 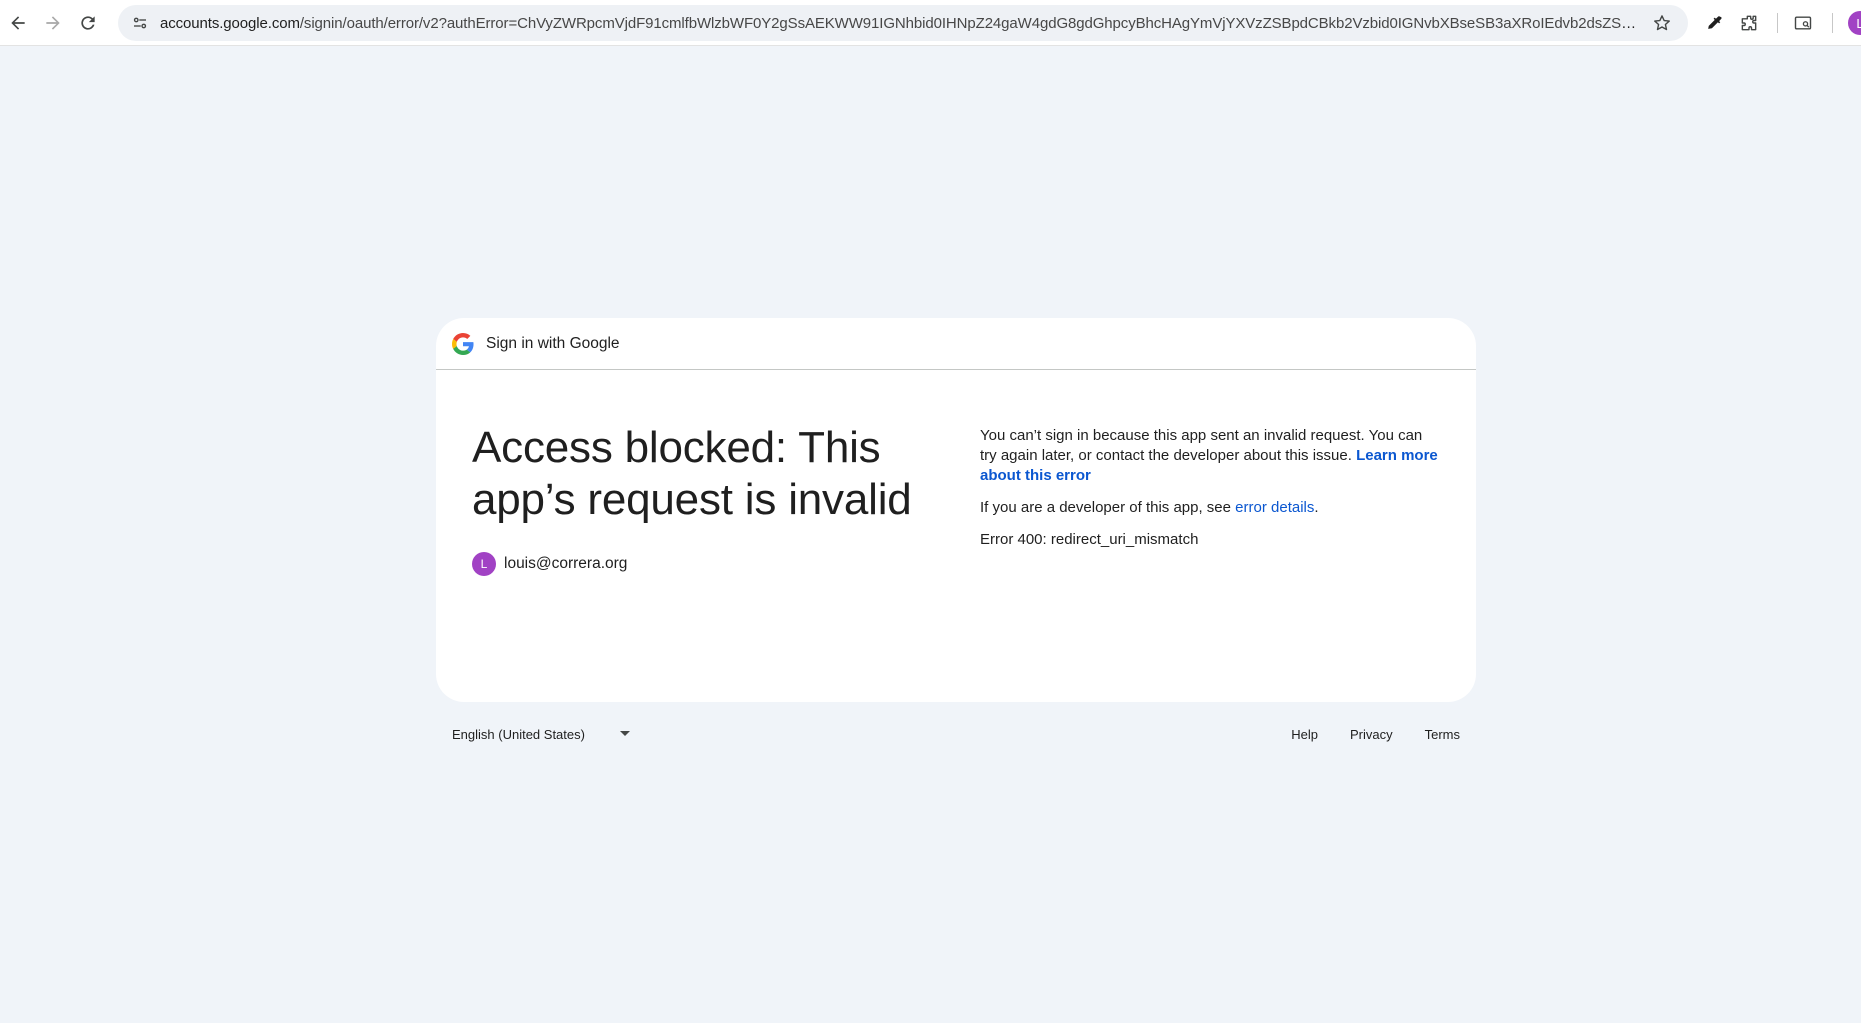 I want to click on card-header-title: Sign in with Google, so click(x=553, y=343).